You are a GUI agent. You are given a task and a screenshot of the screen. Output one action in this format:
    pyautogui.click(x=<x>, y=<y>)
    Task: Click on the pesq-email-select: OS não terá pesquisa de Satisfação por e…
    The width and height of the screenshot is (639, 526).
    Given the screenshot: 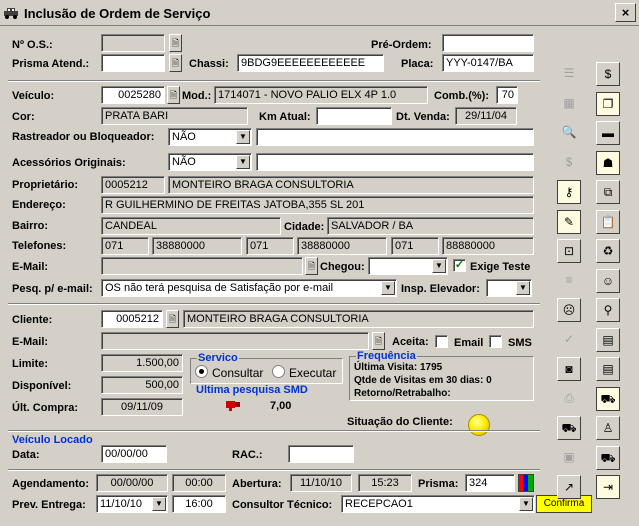 What is the action you would take?
    pyautogui.click(x=249, y=288)
    